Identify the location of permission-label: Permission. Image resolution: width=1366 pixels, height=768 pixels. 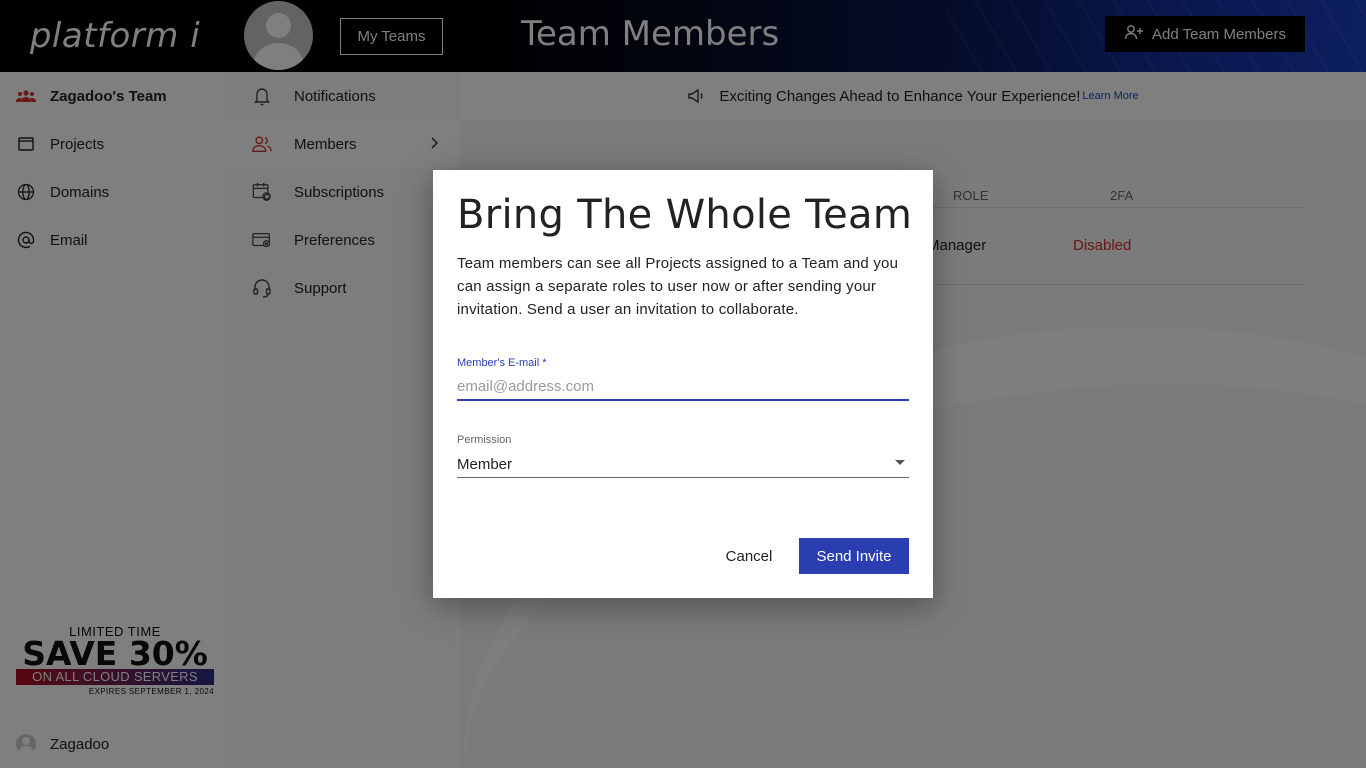
(484, 440).